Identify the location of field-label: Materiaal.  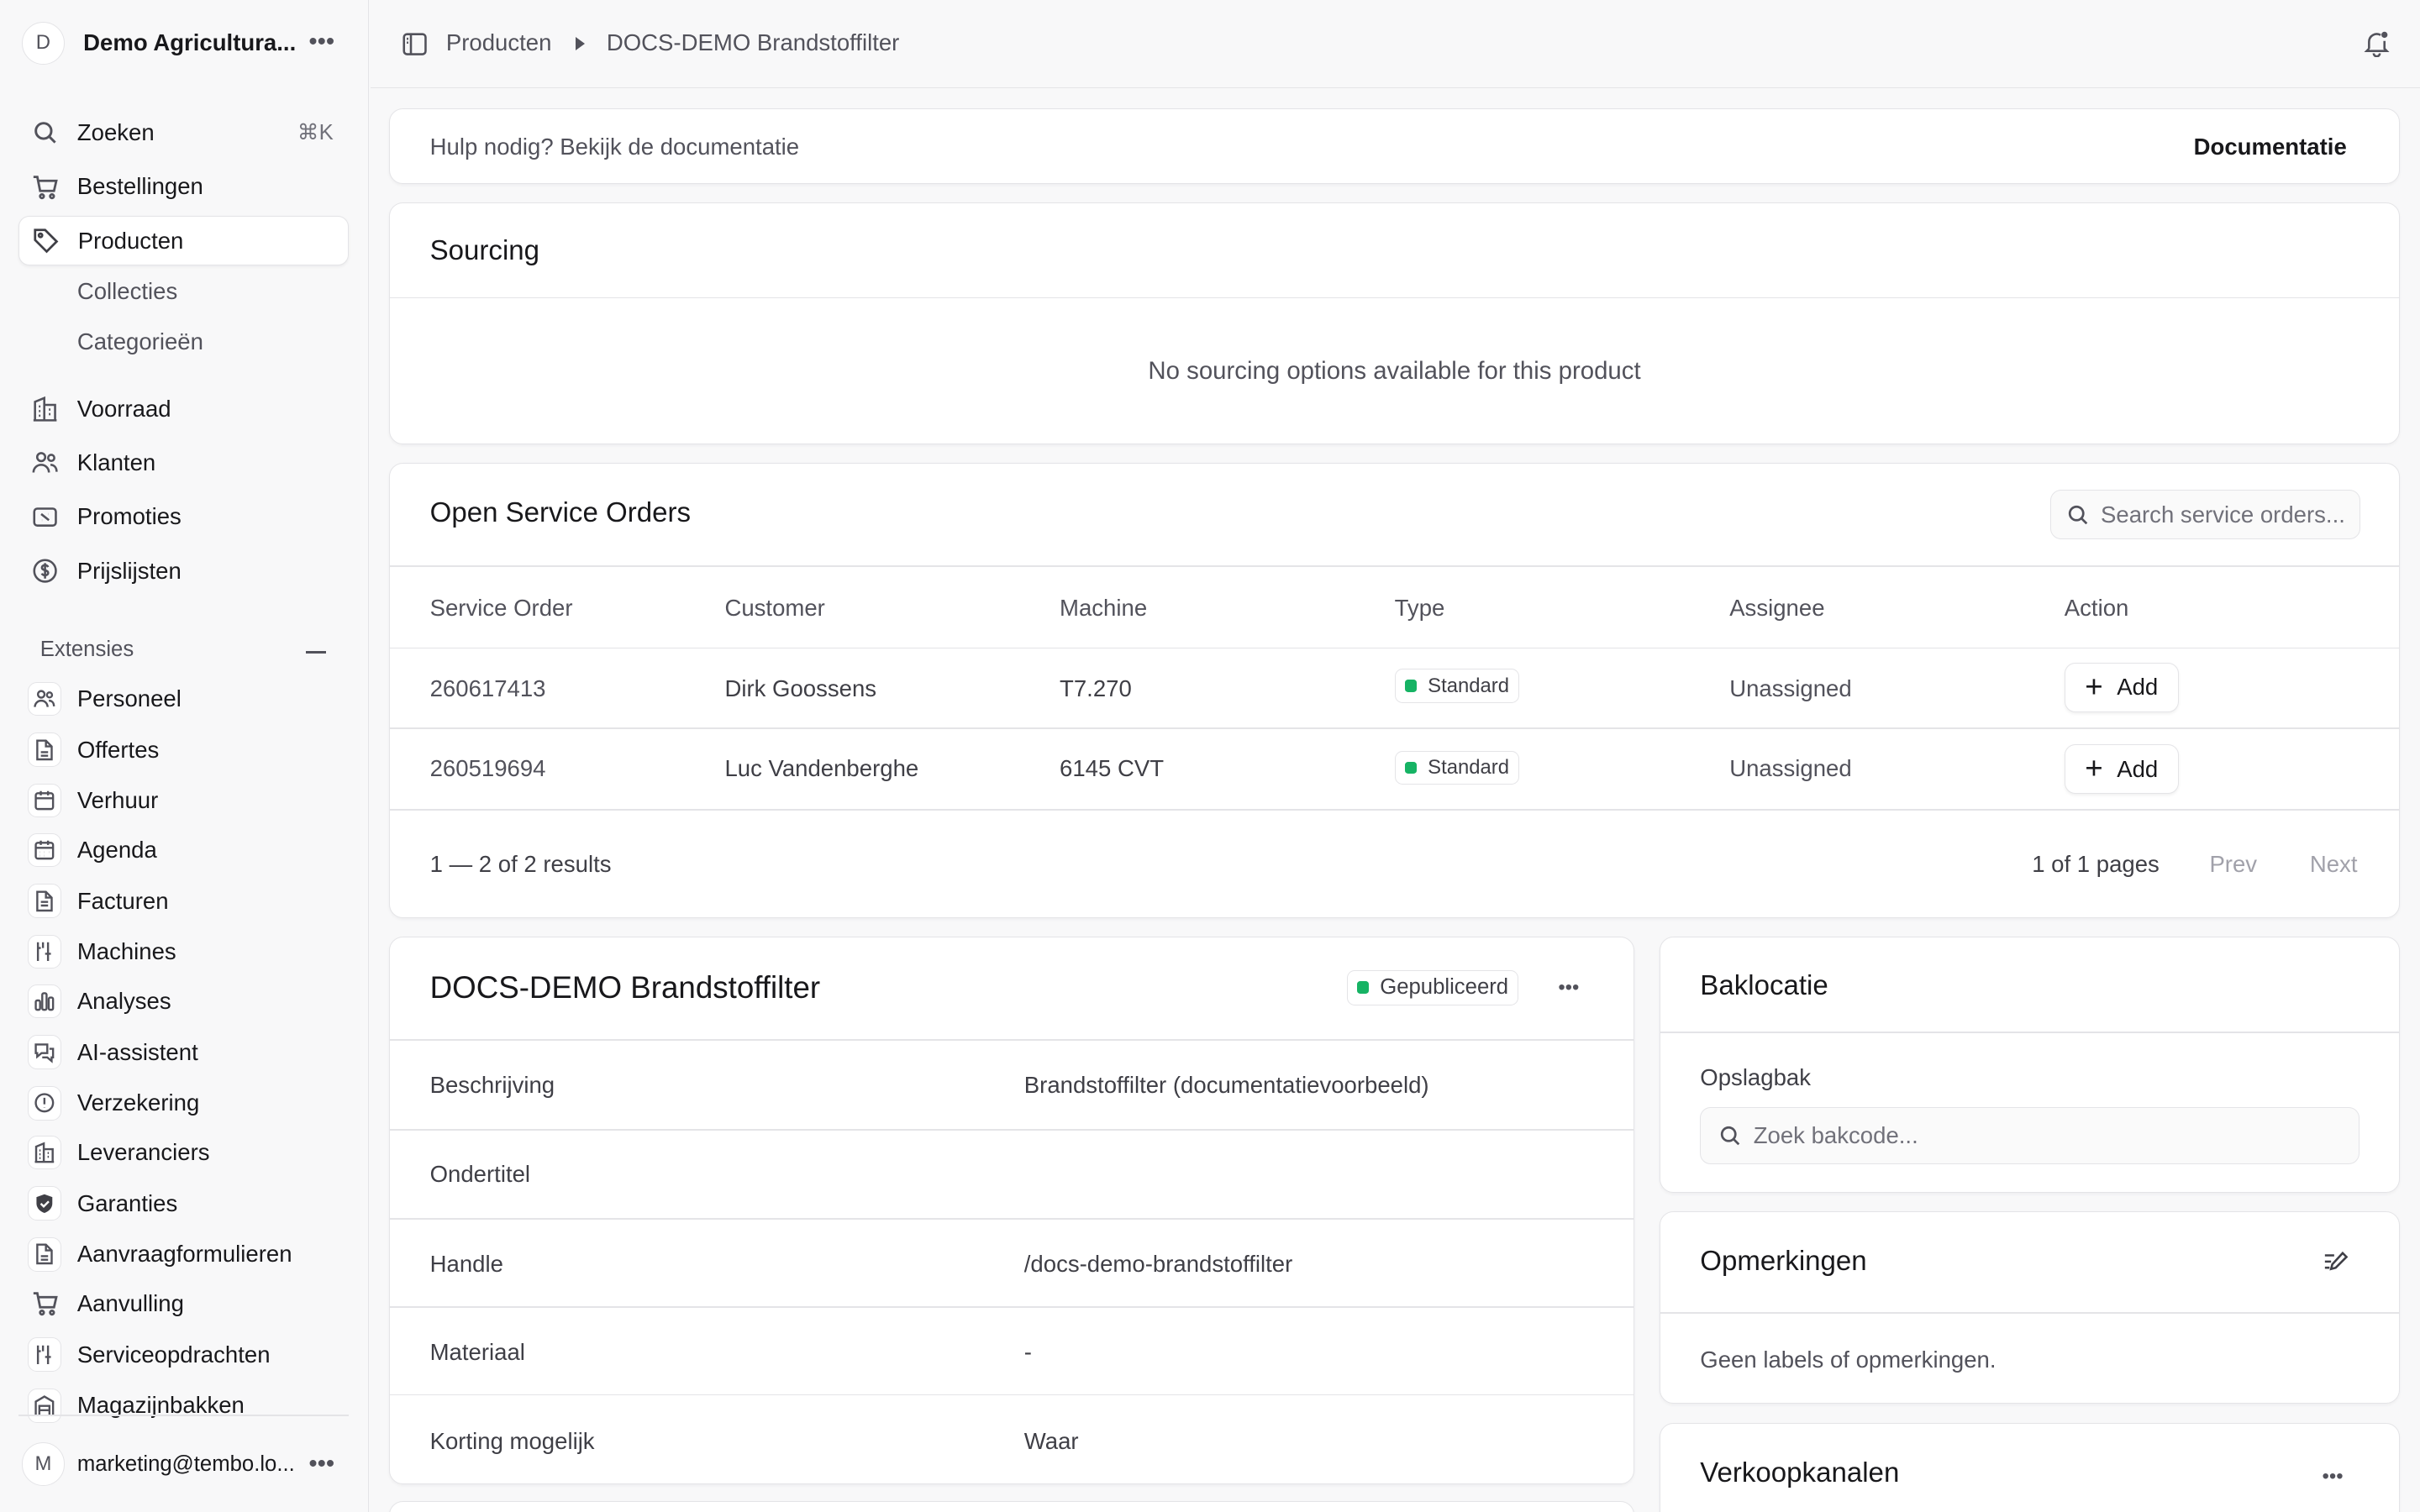
(477, 1351).